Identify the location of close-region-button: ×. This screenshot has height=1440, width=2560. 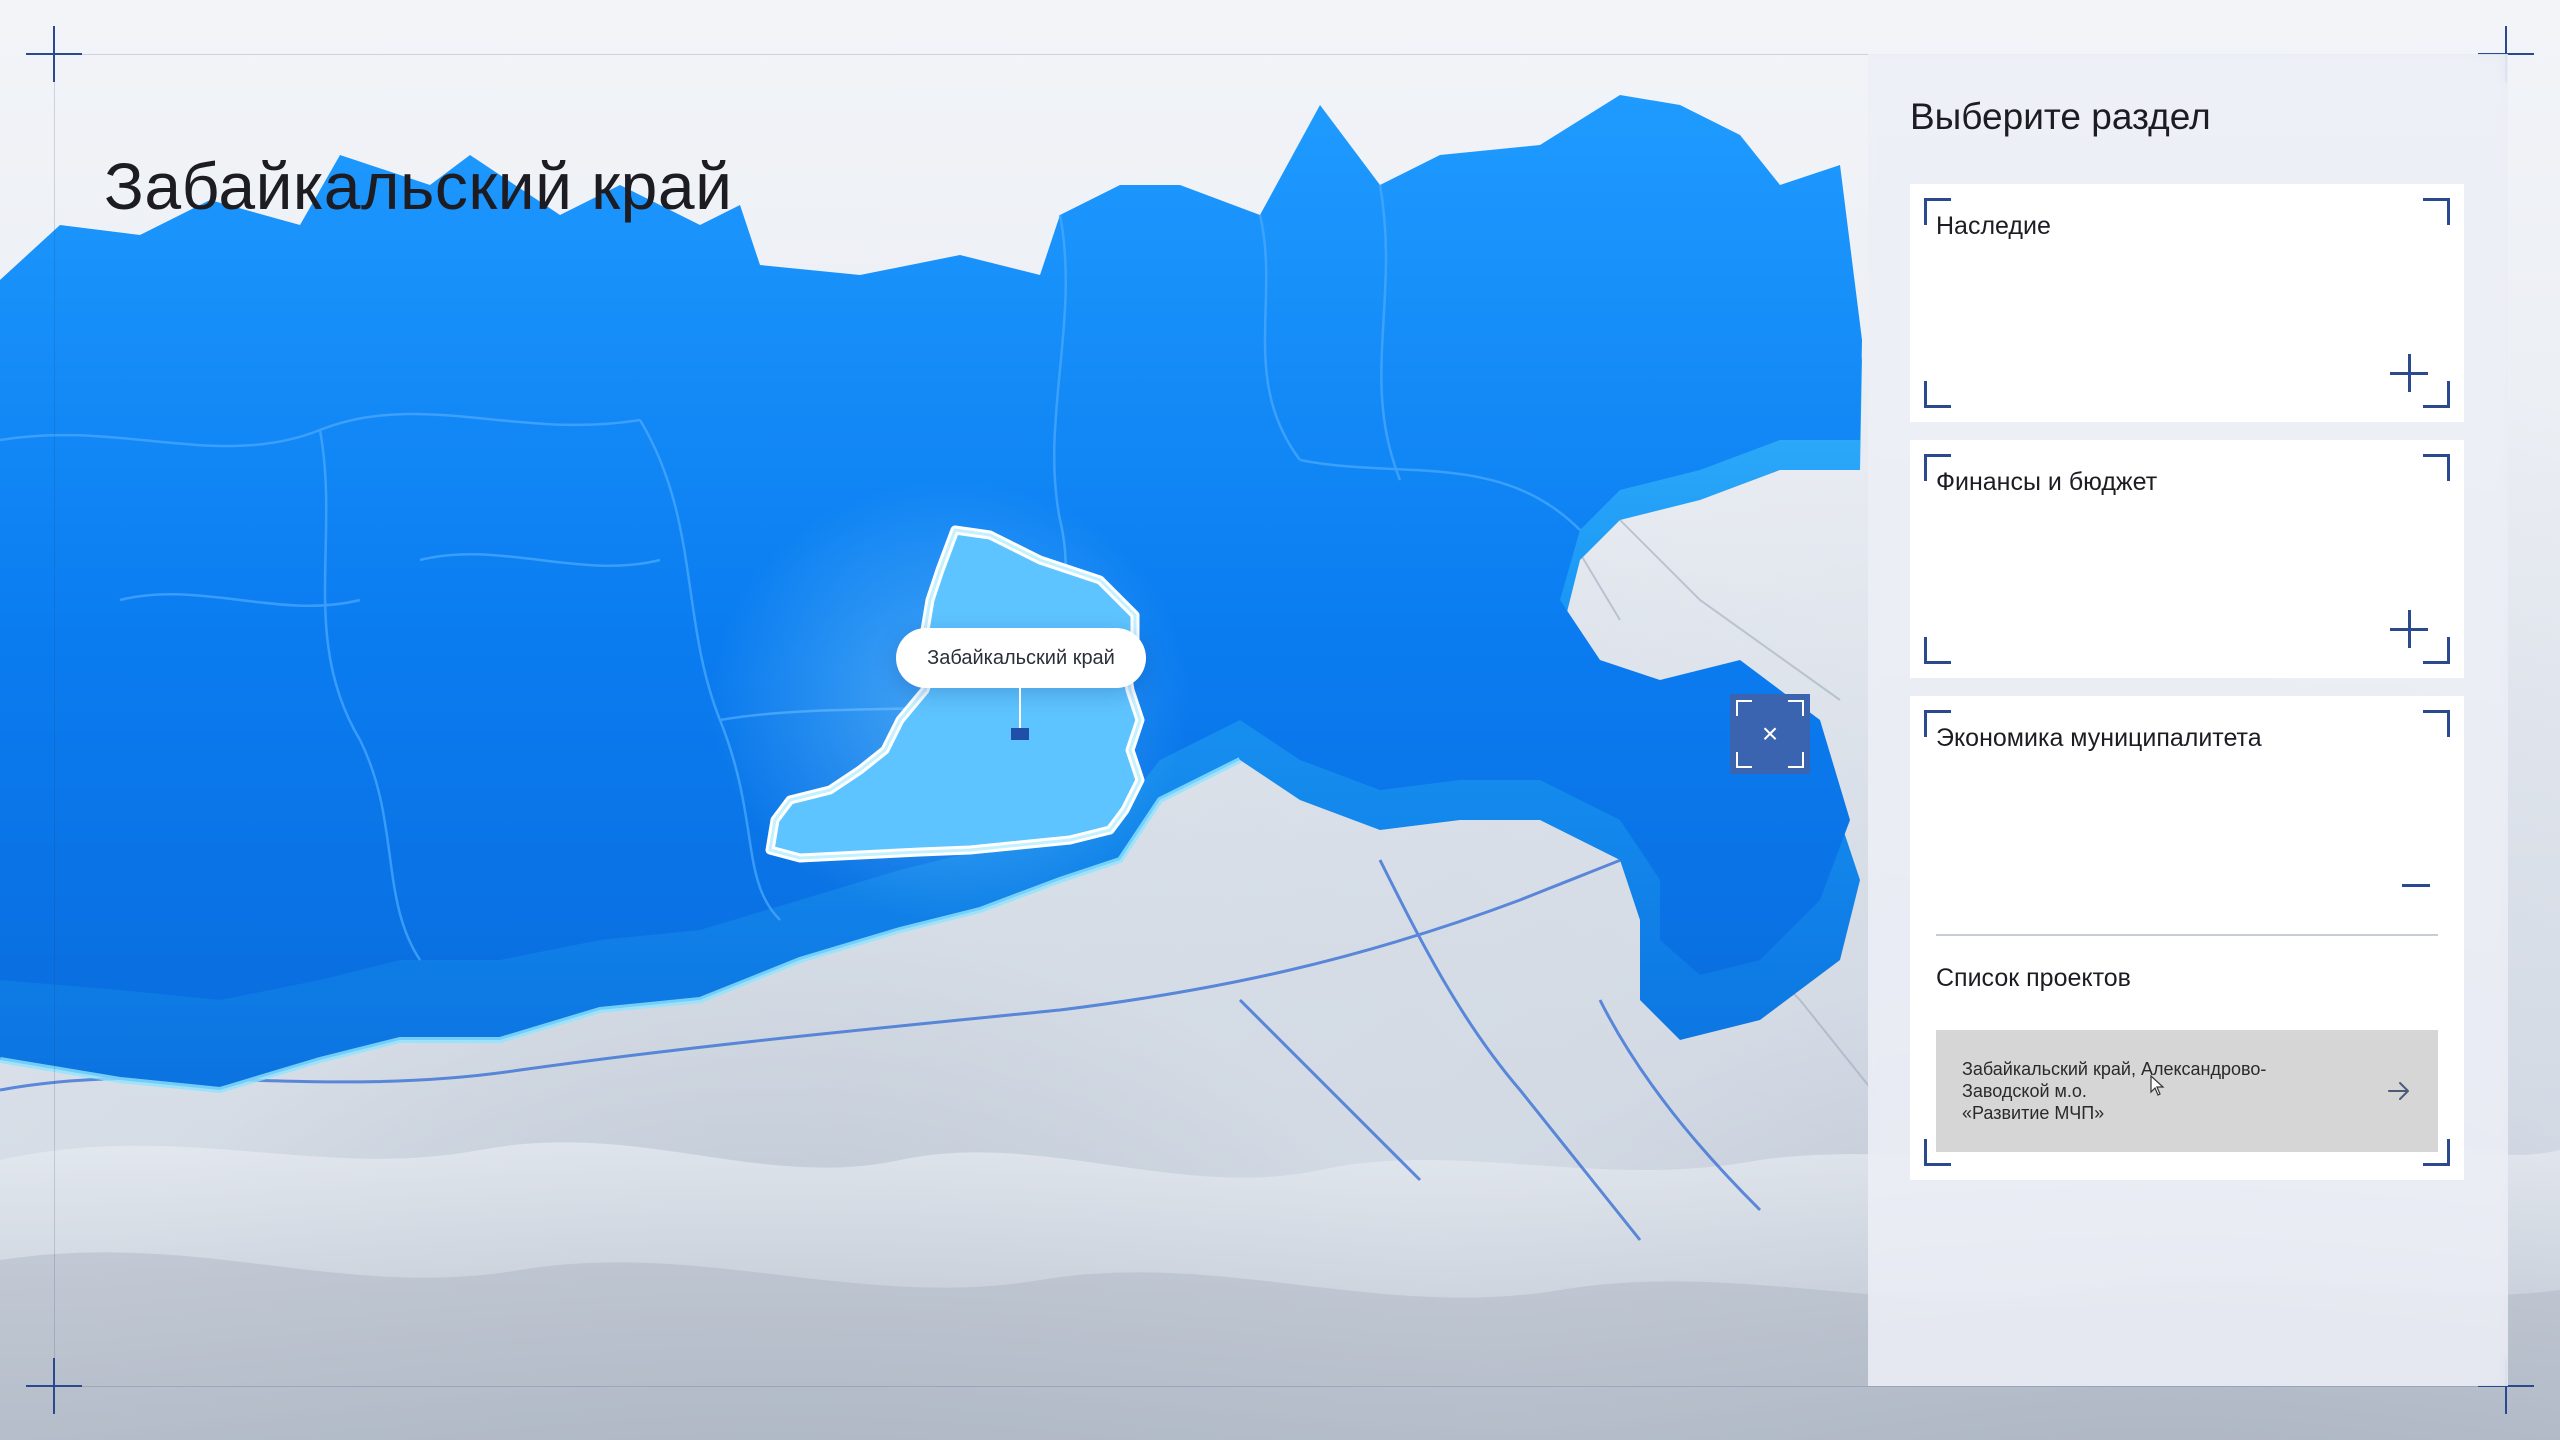
(1770, 734).